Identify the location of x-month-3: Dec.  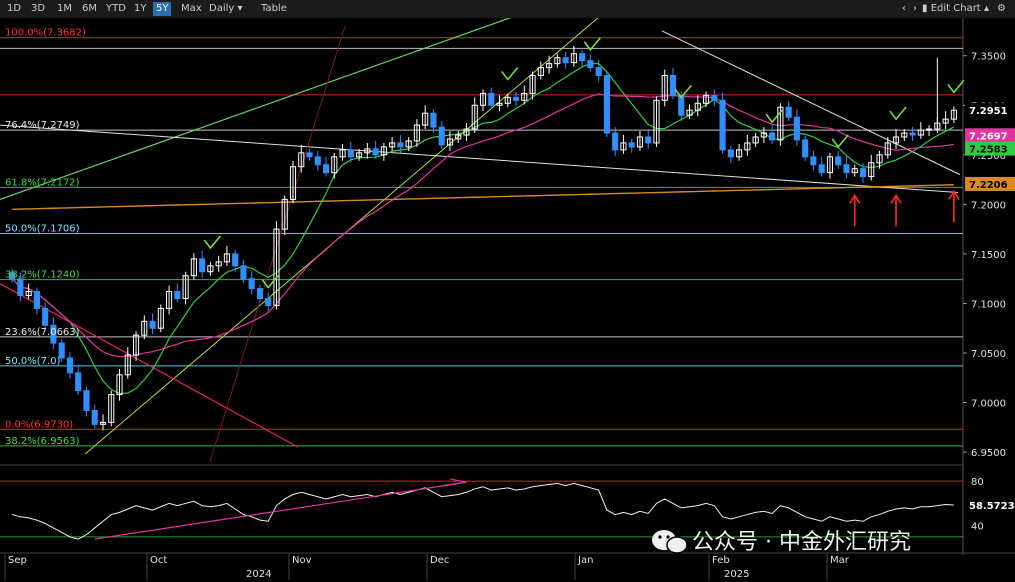
(439, 560).